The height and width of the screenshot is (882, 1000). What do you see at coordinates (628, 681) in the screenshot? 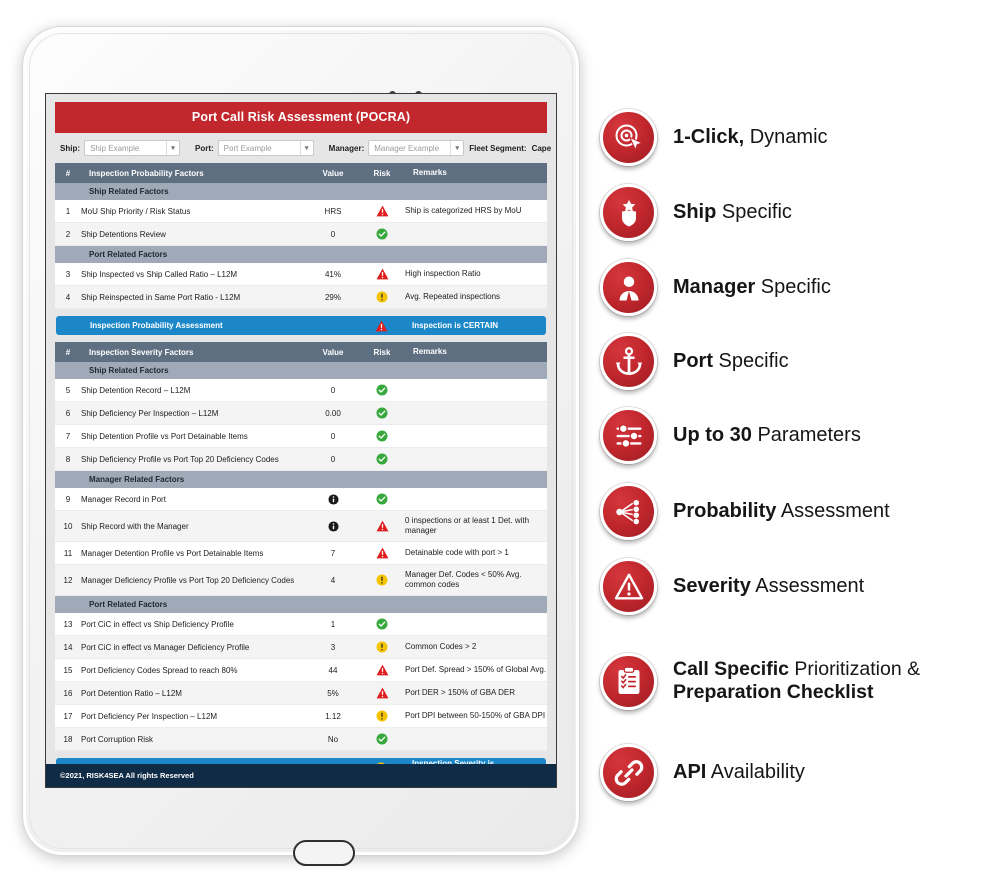
I see `checklist-clipboard-icon` at bounding box center [628, 681].